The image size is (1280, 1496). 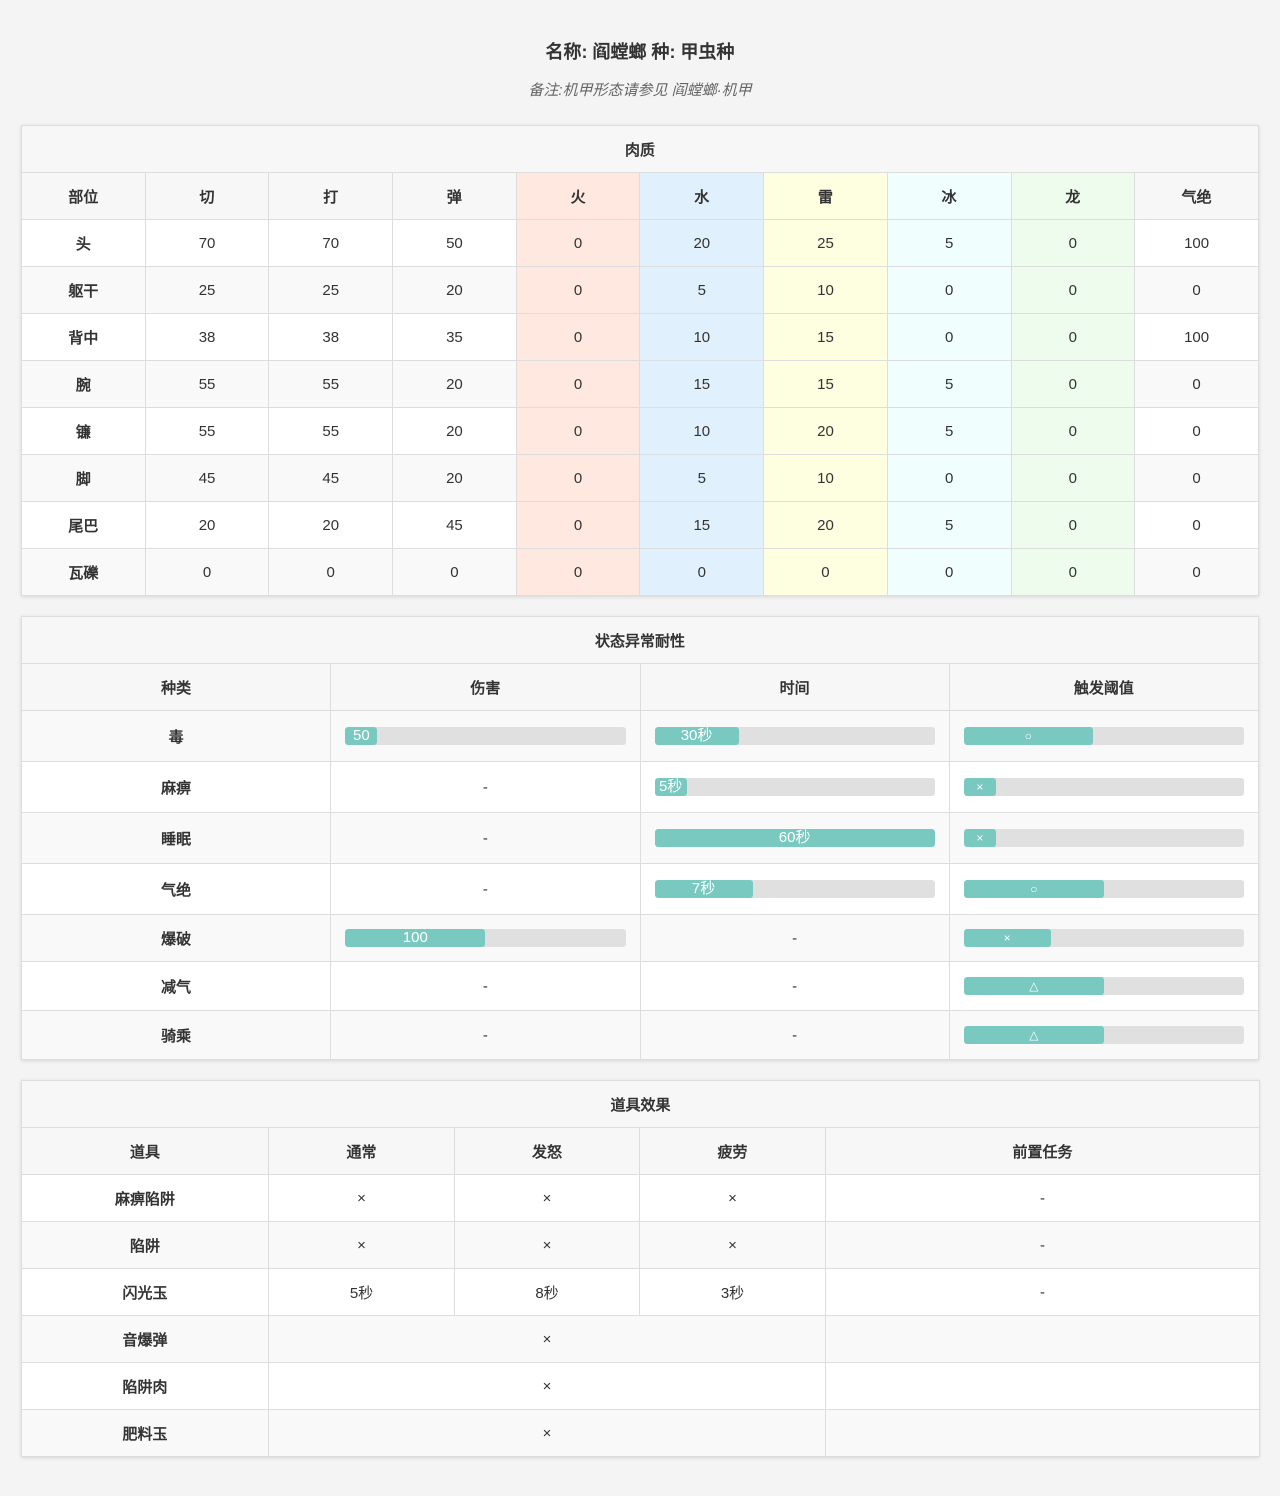 What do you see at coordinates (176, 736) in the screenshot?
I see `status-type-label: 毒` at bounding box center [176, 736].